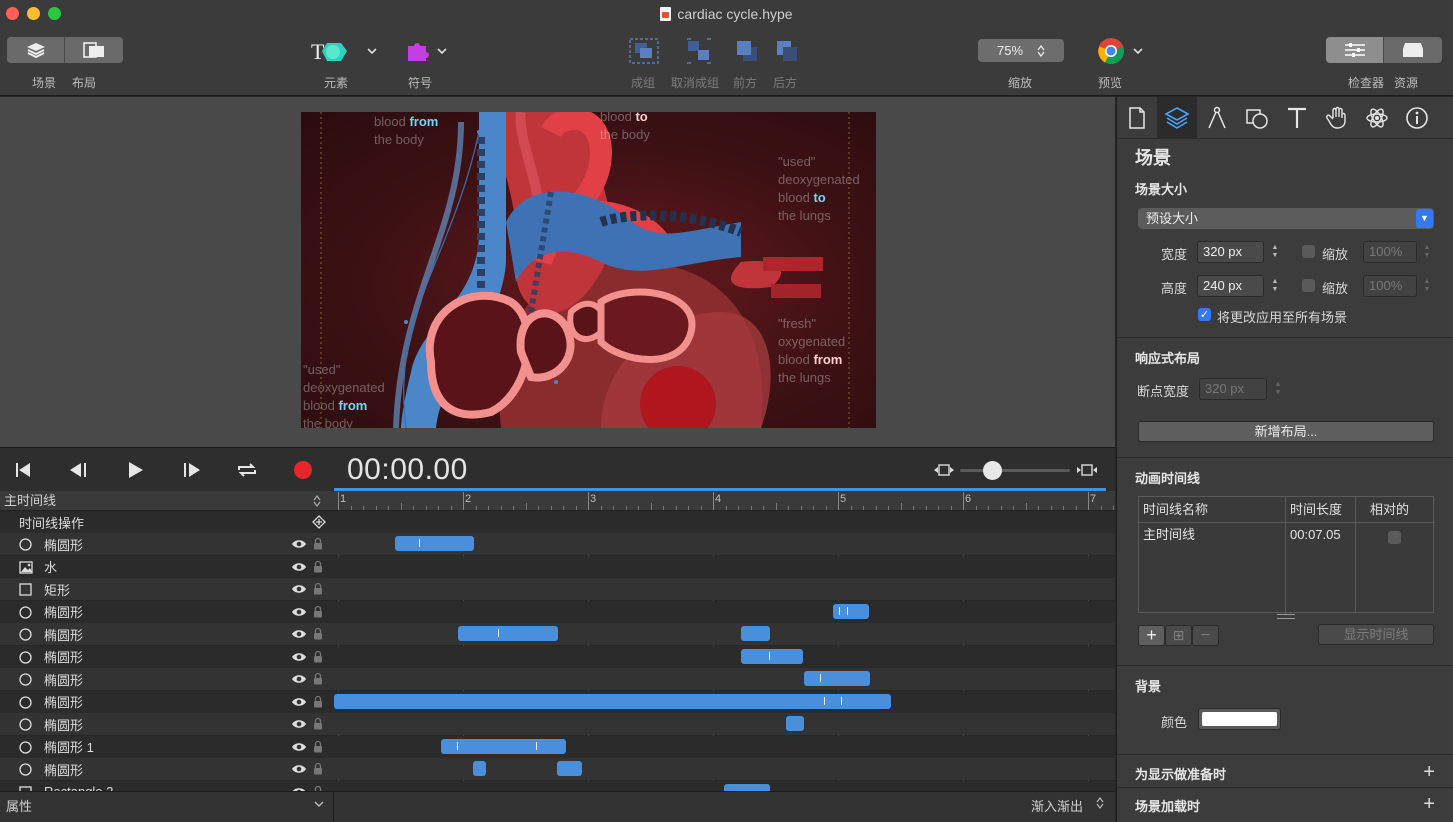 This screenshot has height=822, width=1453. Describe the element at coordinates (1233, 389) in the screenshot. I see `breakpoint-field: 320 px` at that location.